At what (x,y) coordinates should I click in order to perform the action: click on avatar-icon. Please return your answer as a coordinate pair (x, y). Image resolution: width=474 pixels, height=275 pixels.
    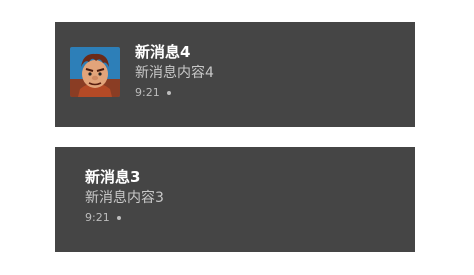
    Looking at the image, I should click on (95, 72).